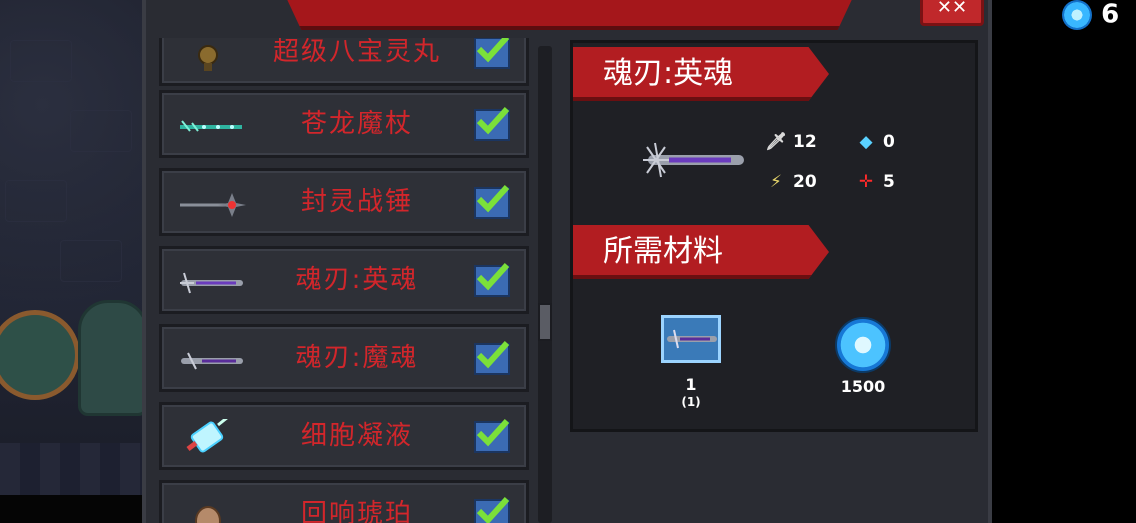 The width and height of the screenshot is (1136, 523). Describe the element at coordinates (776, 142) in the screenshot. I see `sword-icon: 🗡` at that location.